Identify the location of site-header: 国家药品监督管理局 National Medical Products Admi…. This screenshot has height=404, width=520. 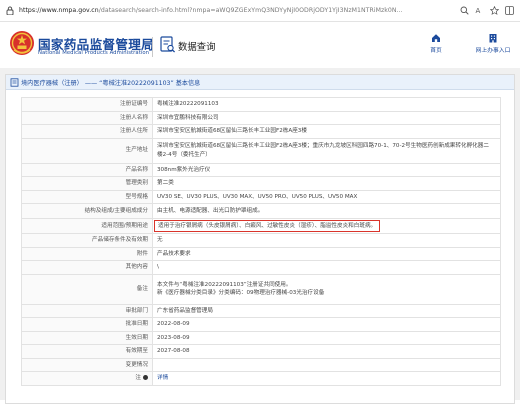
(260, 45).